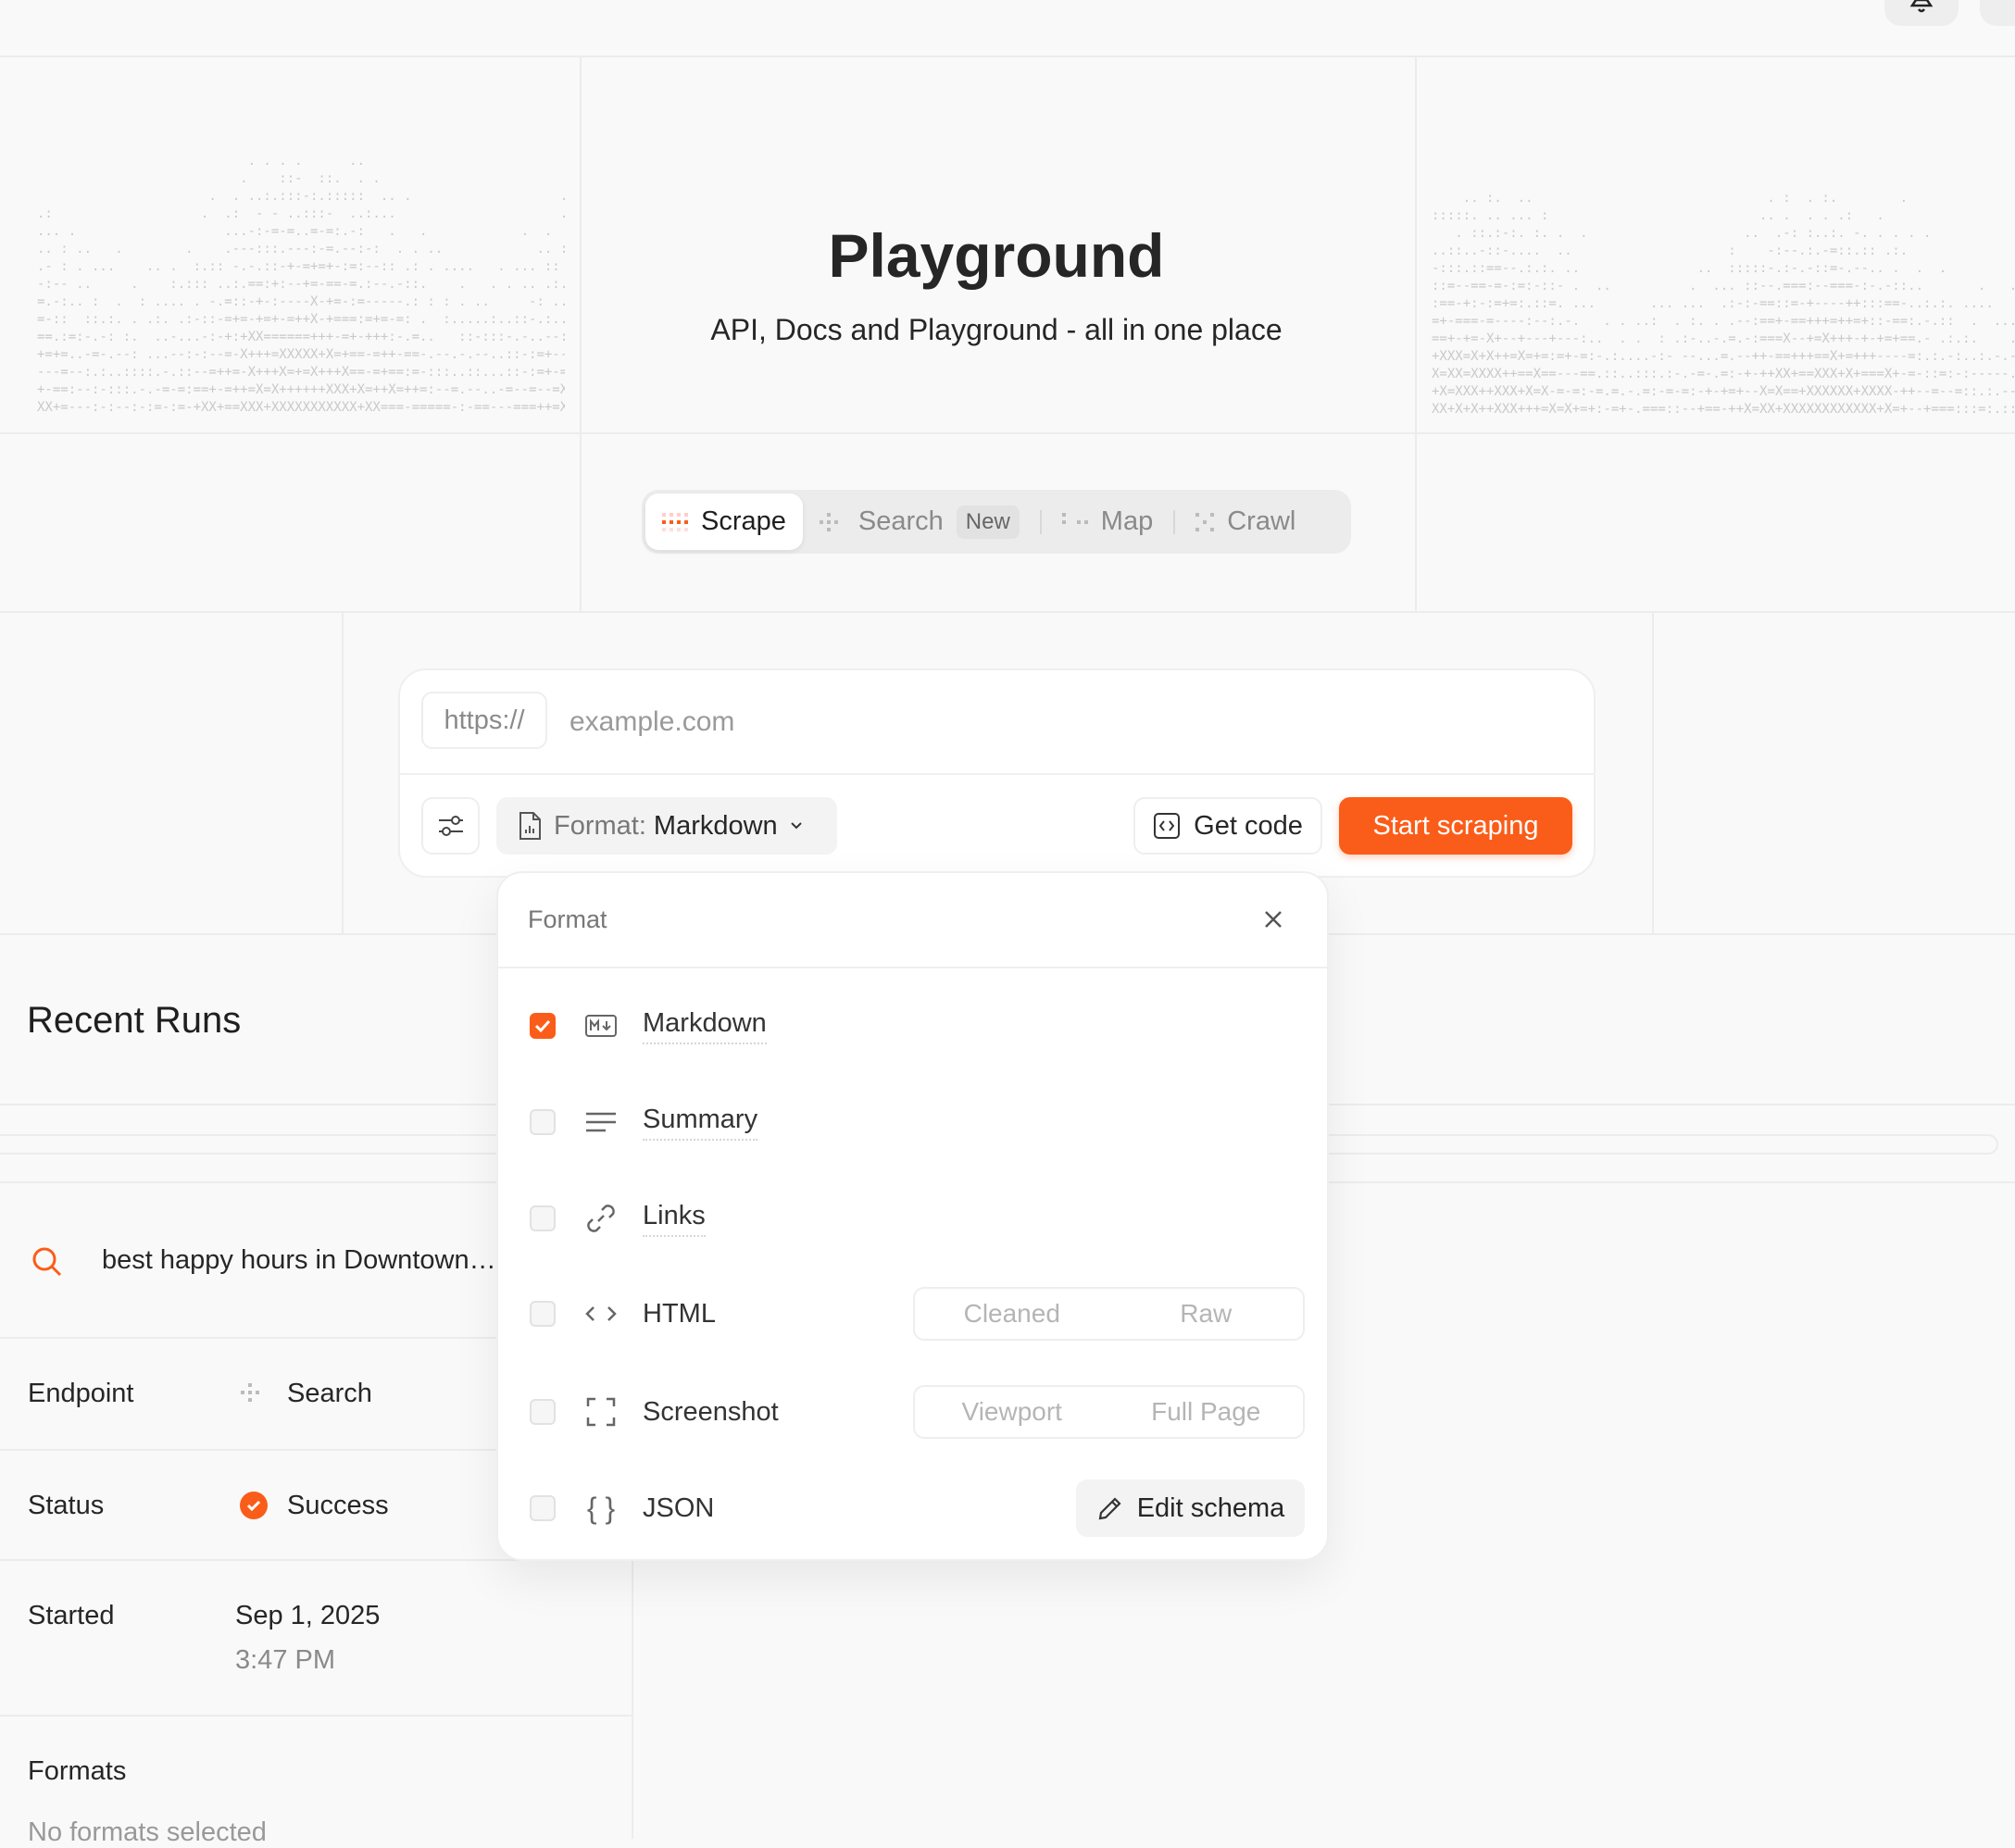  What do you see at coordinates (1070, 722) in the screenshot?
I see `url-input` at bounding box center [1070, 722].